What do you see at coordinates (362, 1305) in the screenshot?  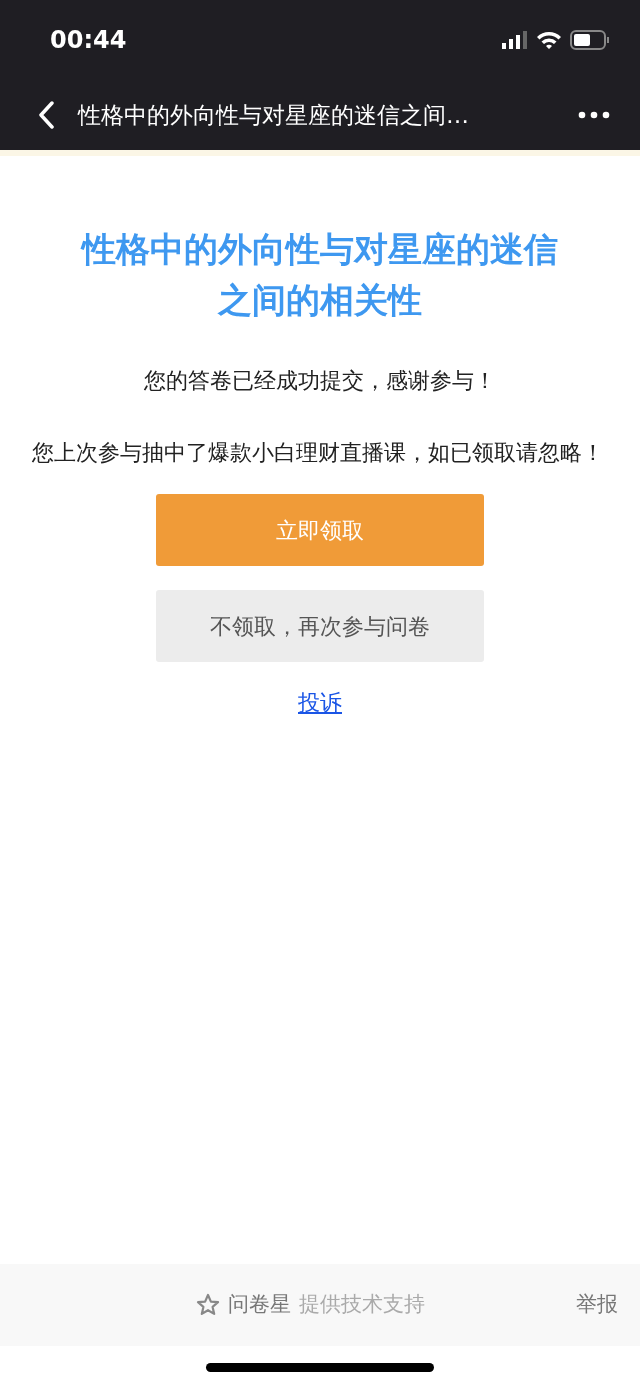 I see `tagline: 提供技术支持` at bounding box center [362, 1305].